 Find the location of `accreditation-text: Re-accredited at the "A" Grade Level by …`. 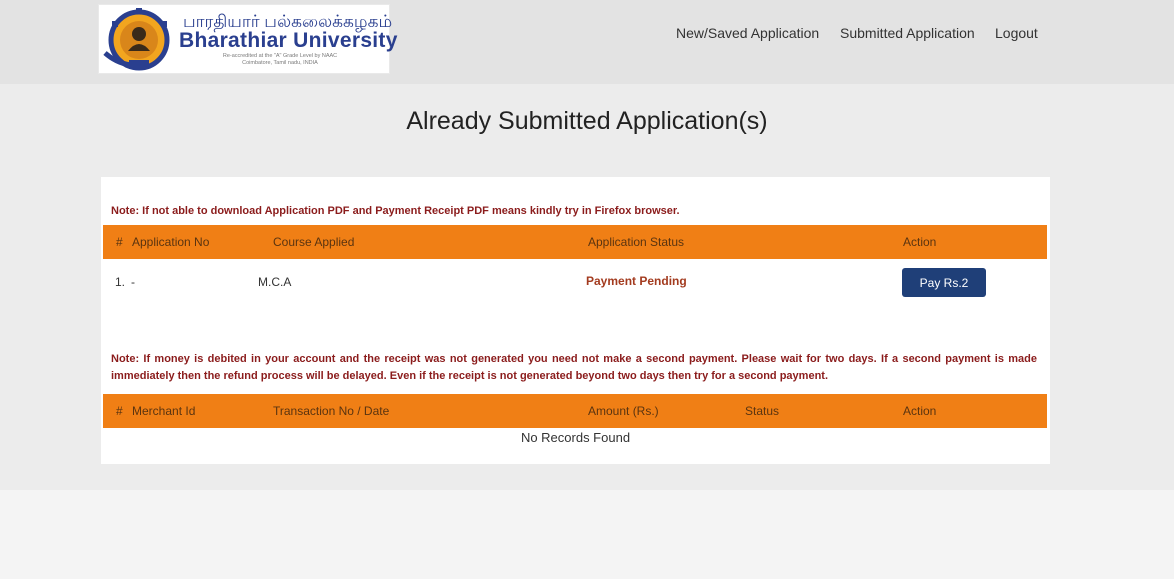

accreditation-text: Re-accredited at the "A" Grade Level by … is located at coordinates (280, 56).